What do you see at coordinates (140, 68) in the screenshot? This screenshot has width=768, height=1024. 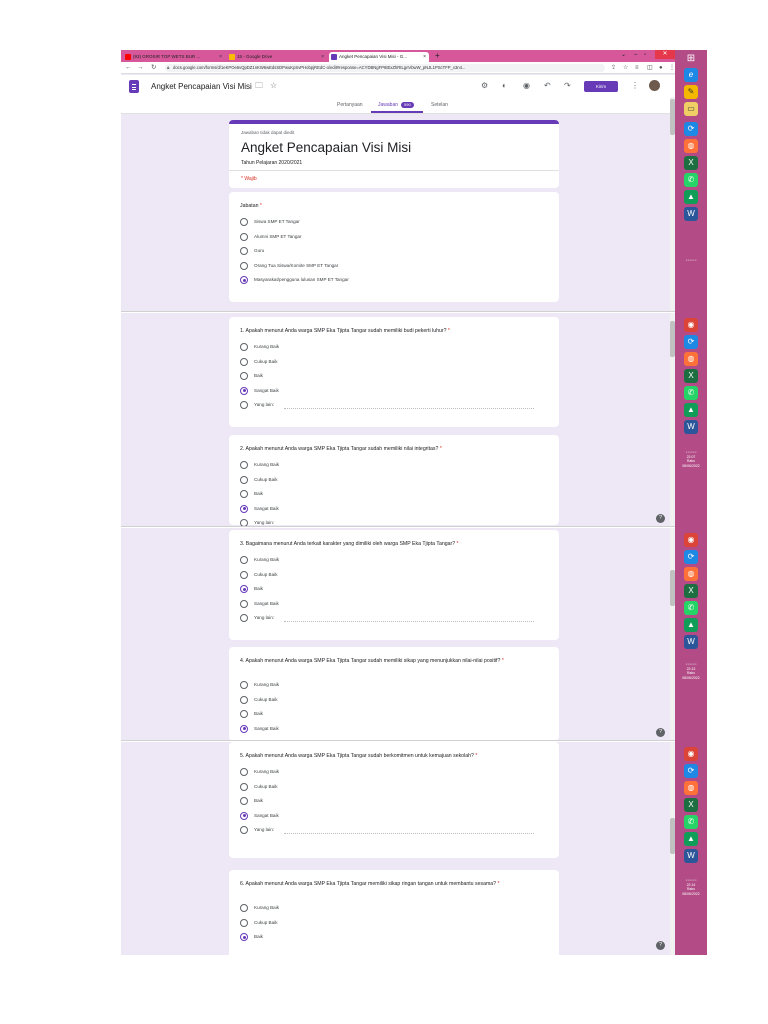 I see `forward-icon: →` at bounding box center [140, 68].